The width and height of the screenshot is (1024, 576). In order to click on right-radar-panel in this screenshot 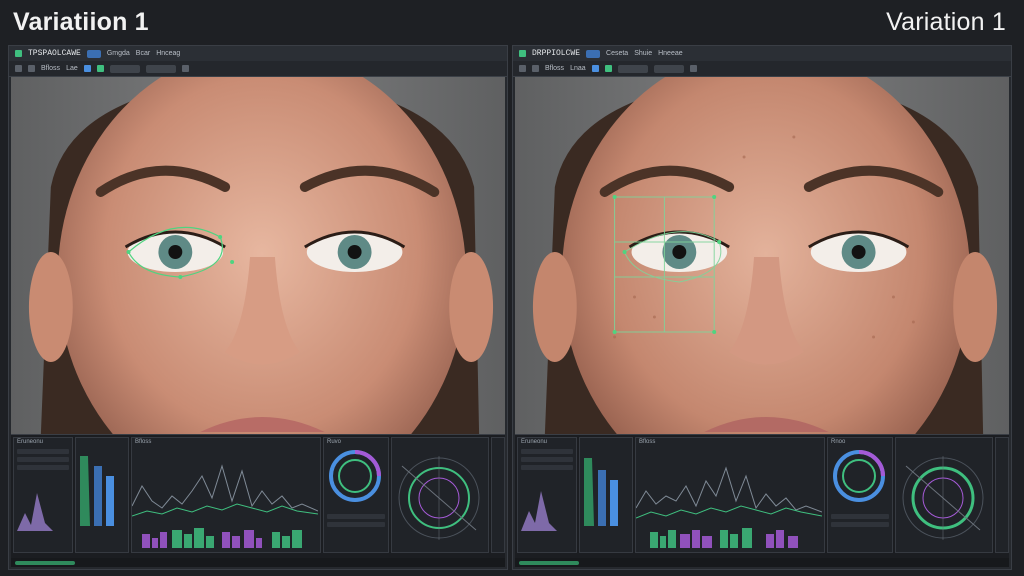, I will do `click(944, 495)`.